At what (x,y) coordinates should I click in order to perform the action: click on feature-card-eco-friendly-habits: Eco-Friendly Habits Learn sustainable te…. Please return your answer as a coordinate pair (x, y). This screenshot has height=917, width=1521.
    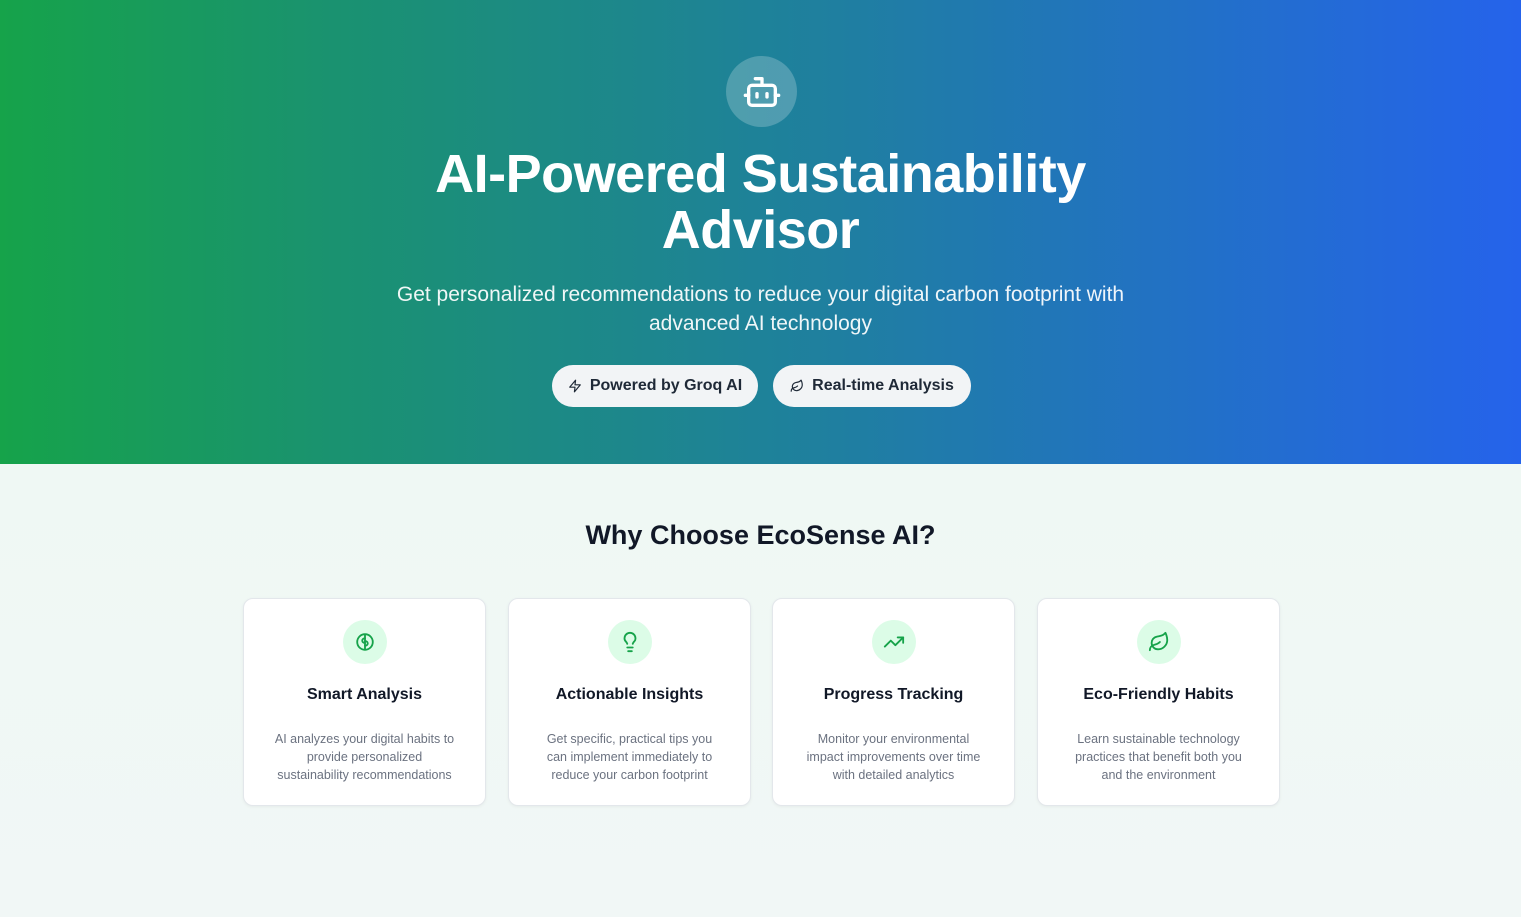
    Looking at the image, I should click on (1158, 702).